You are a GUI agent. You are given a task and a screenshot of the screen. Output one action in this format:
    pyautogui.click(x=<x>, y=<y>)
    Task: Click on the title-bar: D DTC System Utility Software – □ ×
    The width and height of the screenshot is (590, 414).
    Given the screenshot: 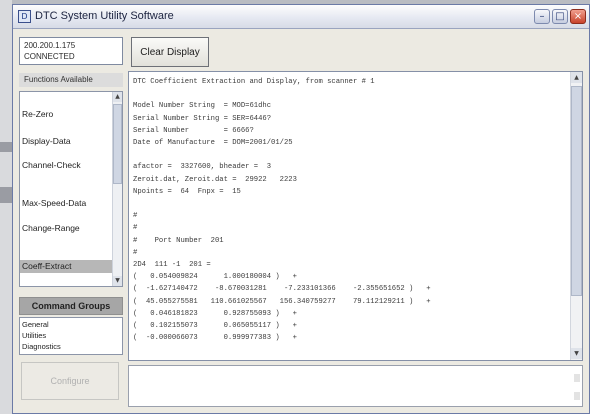 What is the action you would take?
    pyautogui.click(x=301, y=17)
    